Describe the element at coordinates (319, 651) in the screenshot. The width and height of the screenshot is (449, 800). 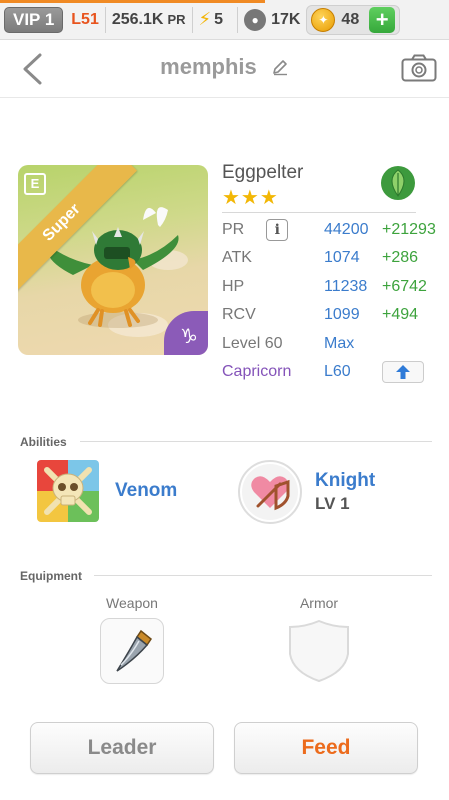
I see `armor-slot-shield-icon` at that location.